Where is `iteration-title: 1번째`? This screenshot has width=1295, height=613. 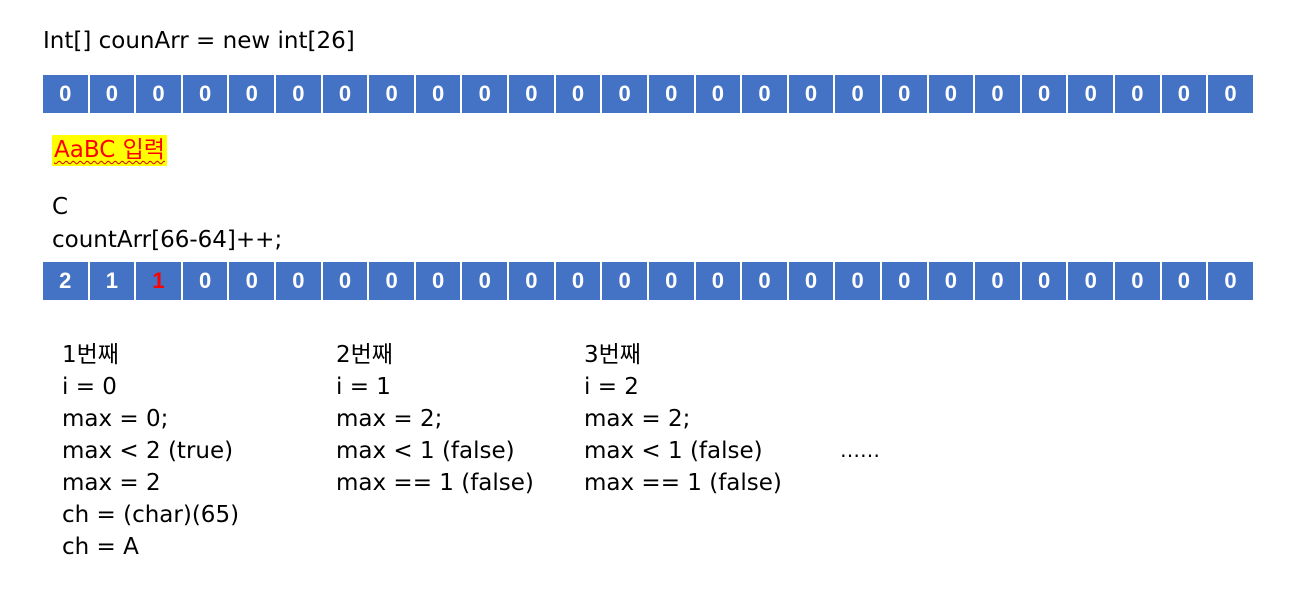
iteration-title: 1번째 is located at coordinates (90, 355).